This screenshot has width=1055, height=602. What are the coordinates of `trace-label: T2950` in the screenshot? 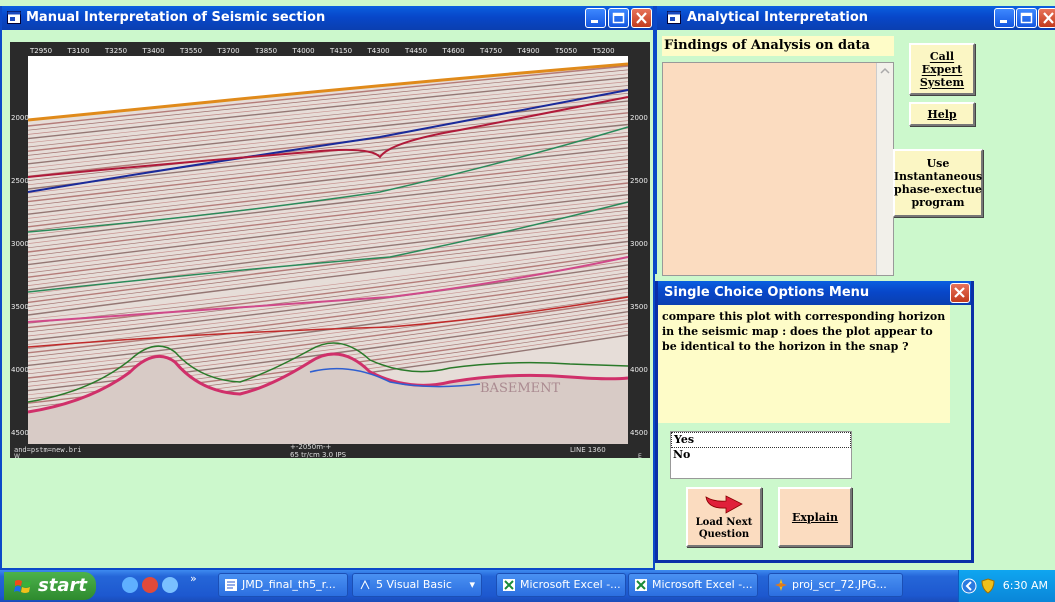 It's located at (40, 51).